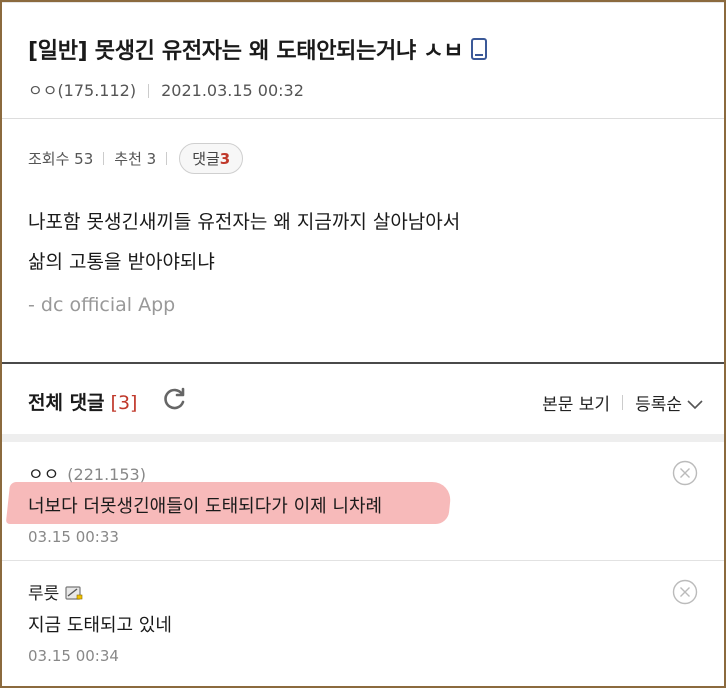 The height and width of the screenshot is (688, 726). What do you see at coordinates (106, 474) in the screenshot?
I see `comment-author-ip: (221.153)` at bounding box center [106, 474].